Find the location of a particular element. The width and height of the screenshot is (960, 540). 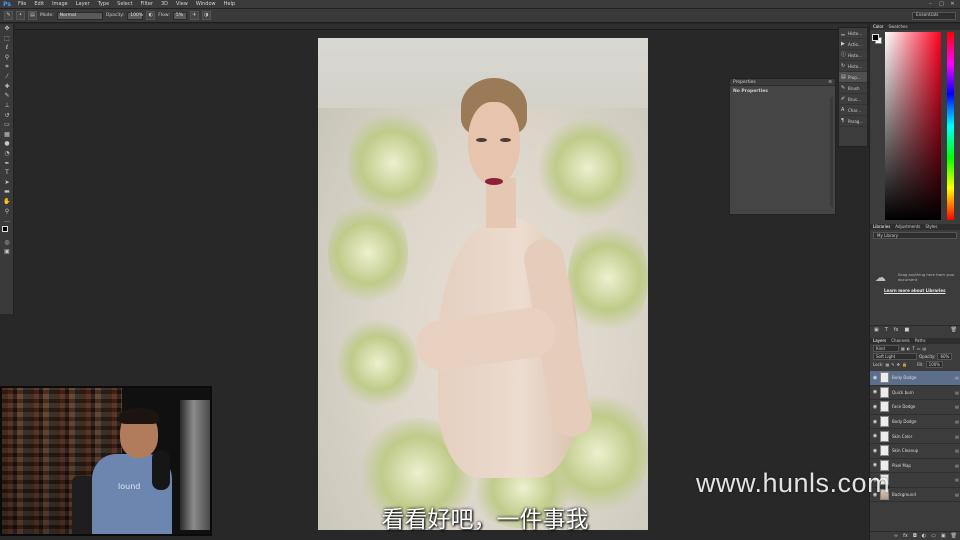

path-select-tool-icon: ➤ is located at coordinates (7, 183).